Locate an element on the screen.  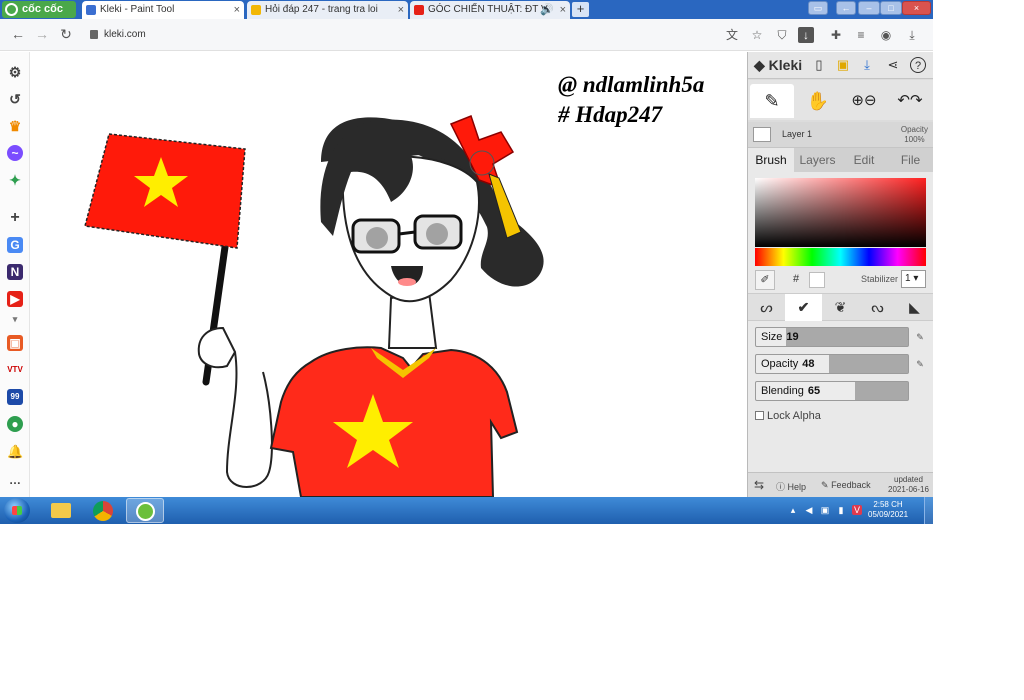
updated-info: updated 2021-06-16 is located at coordinates (908, 485).